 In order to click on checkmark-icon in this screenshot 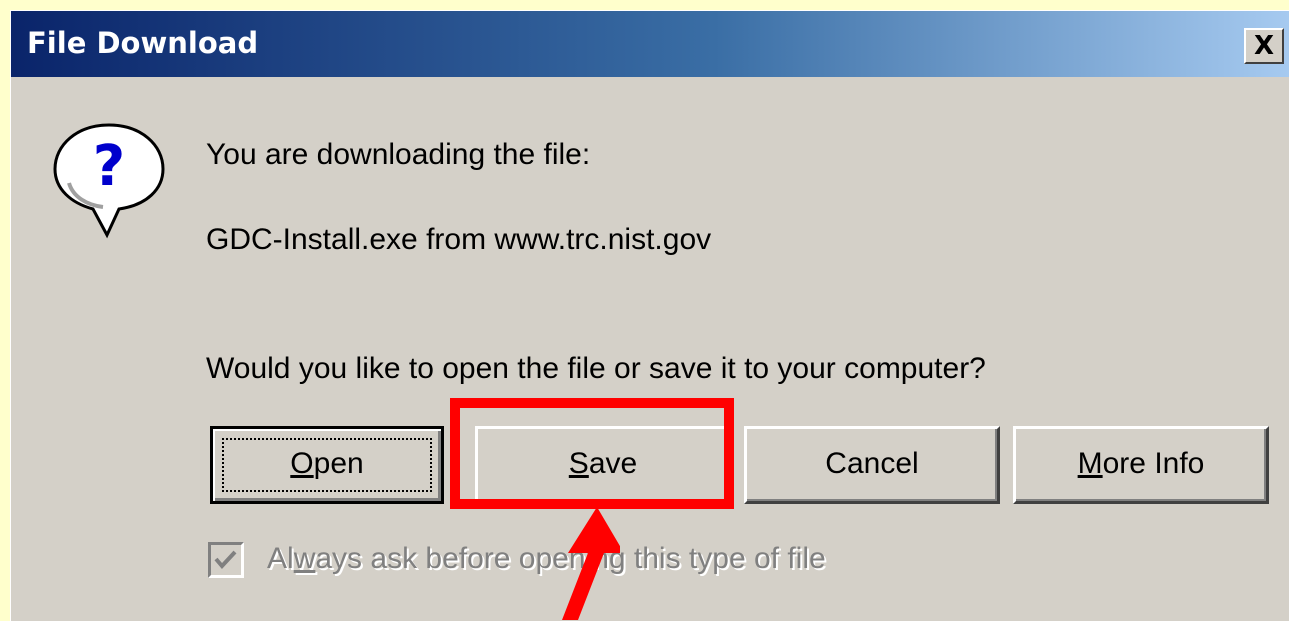, I will do `click(225, 560)`.